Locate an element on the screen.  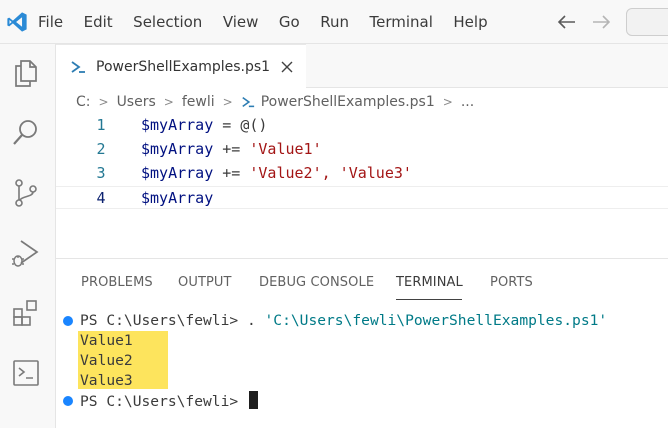
terminal-output-line: Value3 is located at coordinates (106, 380).